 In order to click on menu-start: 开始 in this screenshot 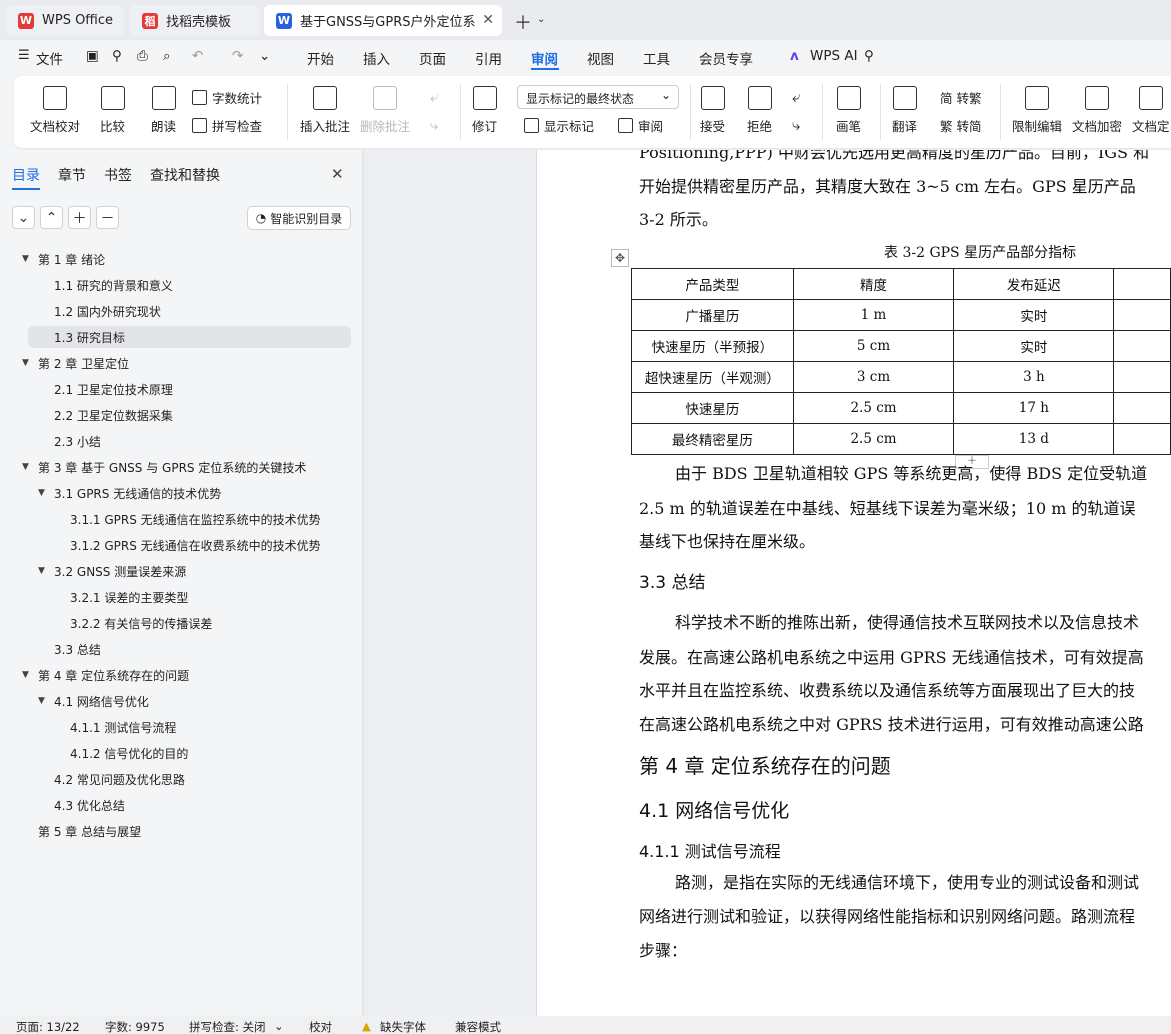, I will do `click(320, 58)`.